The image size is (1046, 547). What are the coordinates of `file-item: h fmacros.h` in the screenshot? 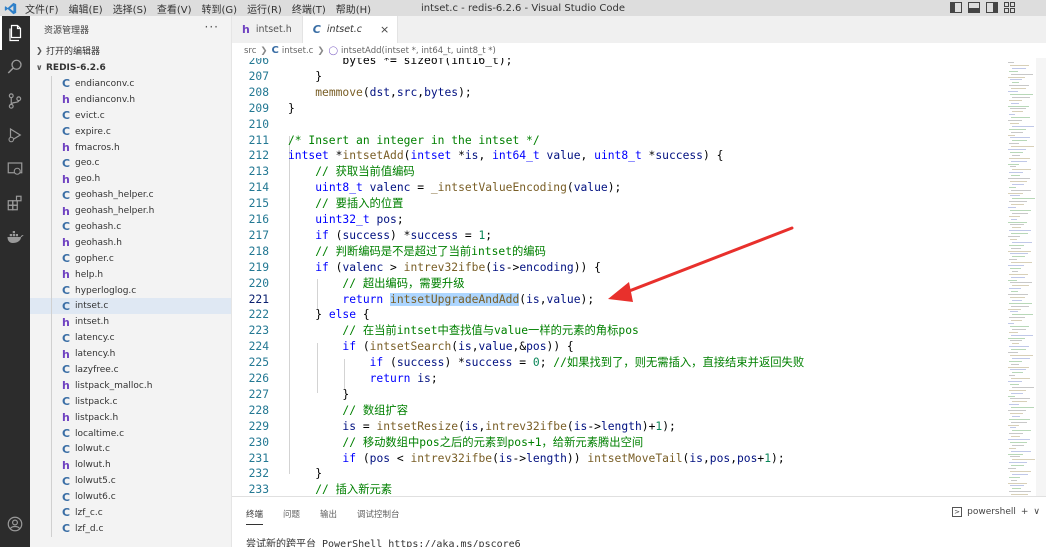 It's located at (130, 147).